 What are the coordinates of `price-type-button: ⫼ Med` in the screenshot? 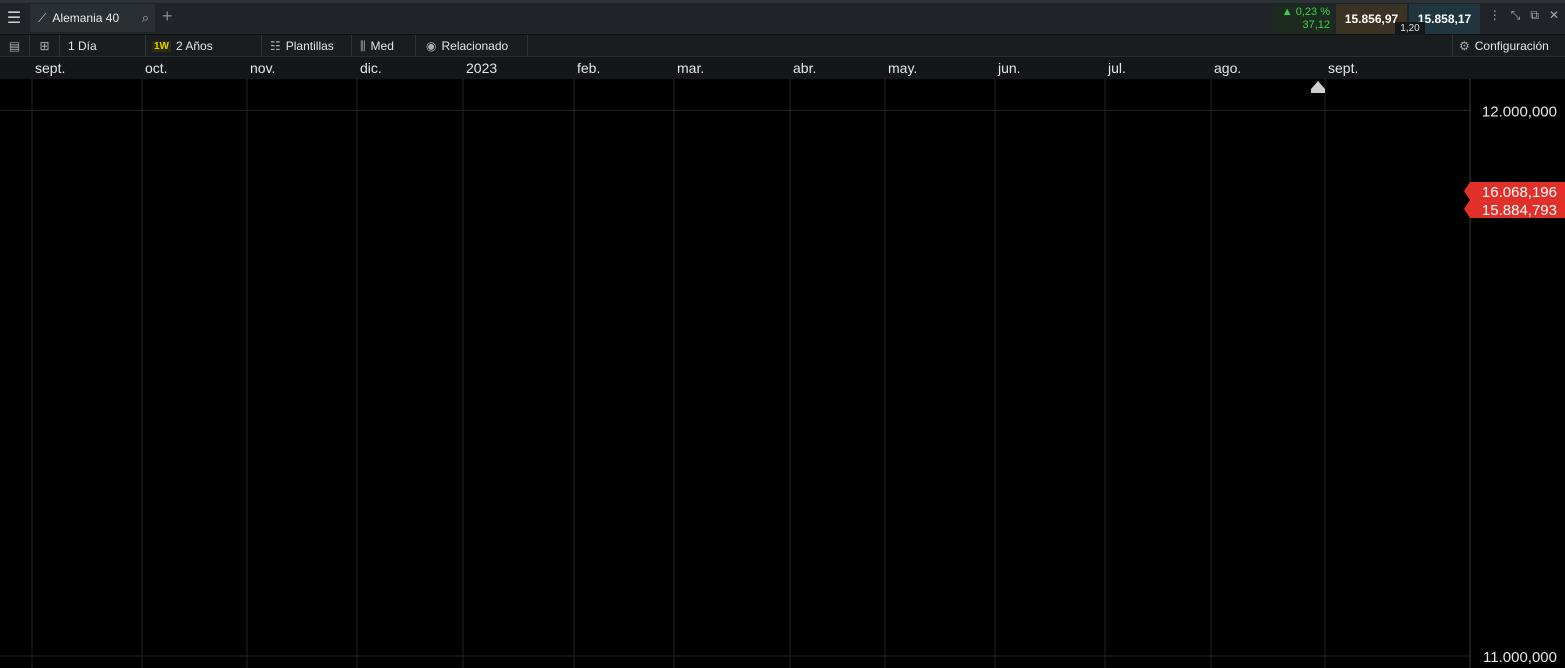 It's located at (385, 46).